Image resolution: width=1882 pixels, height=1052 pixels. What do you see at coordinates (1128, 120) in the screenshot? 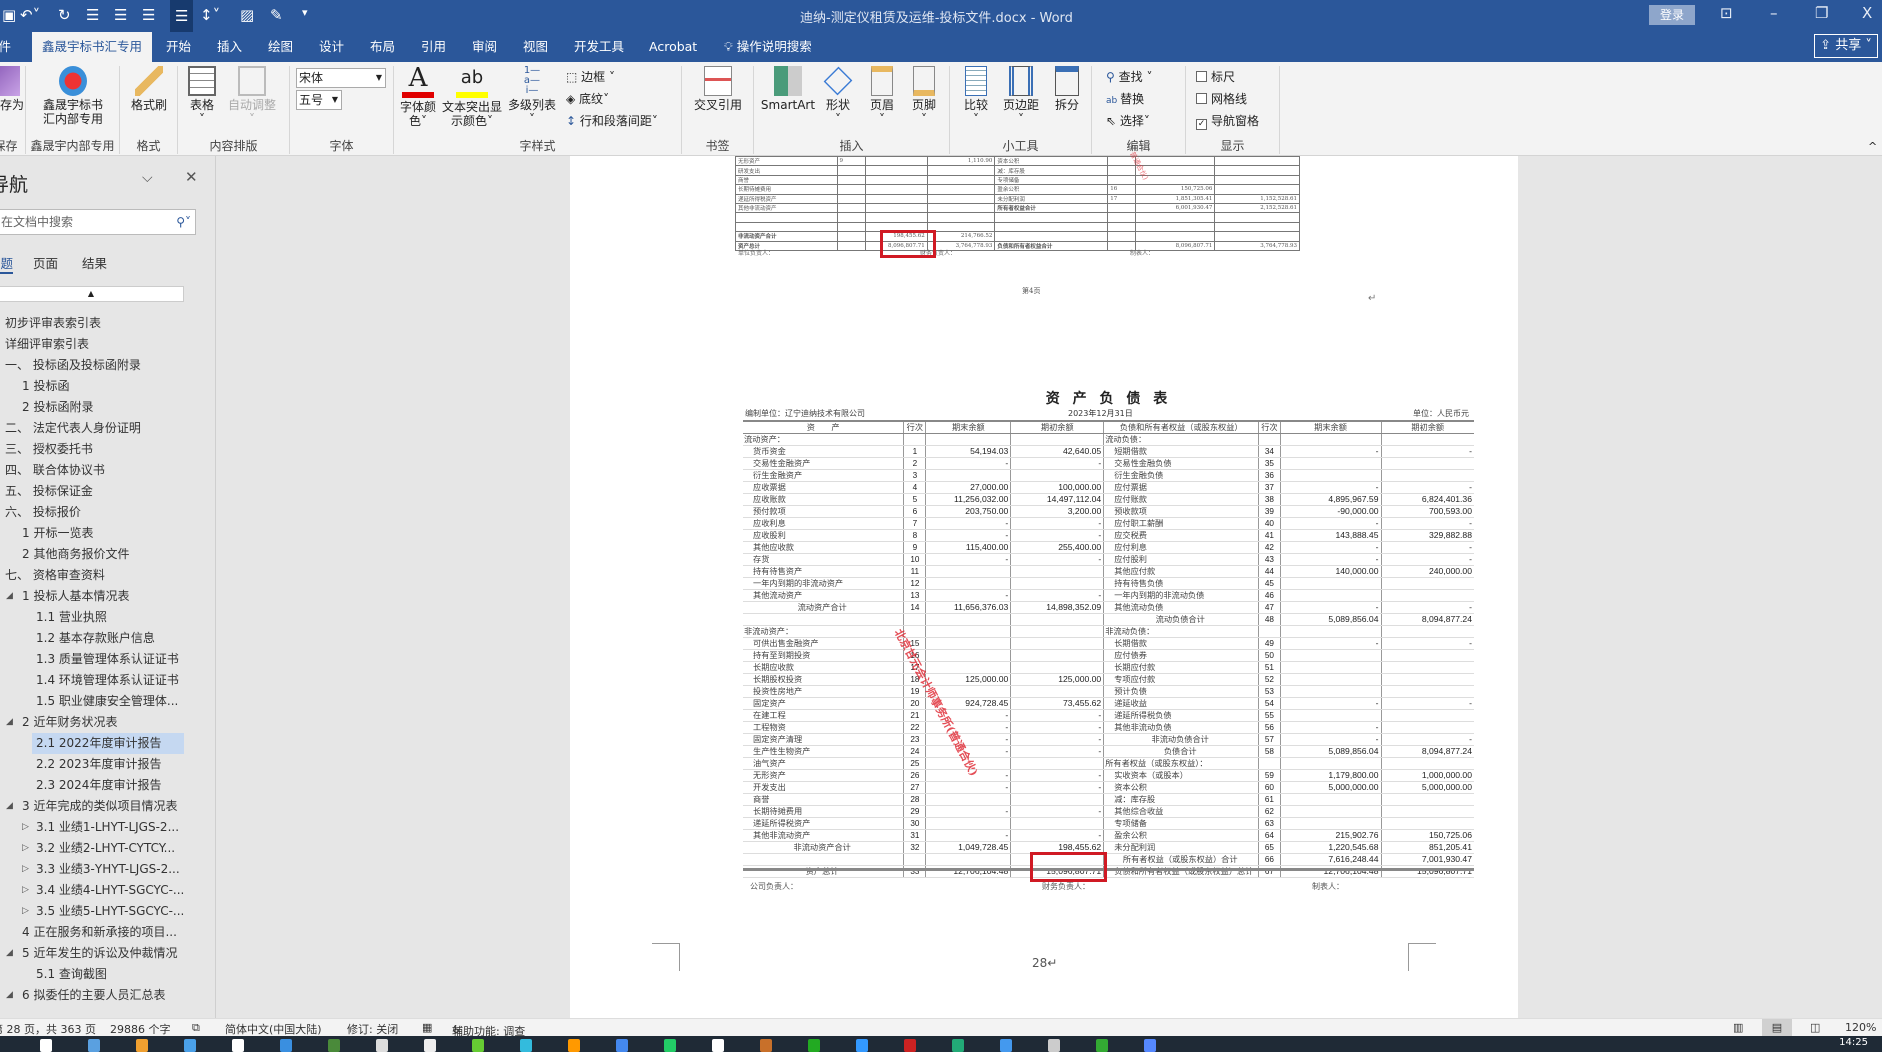
I see `select-button: ⇖ 选择˅` at bounding box center [1128, 120].